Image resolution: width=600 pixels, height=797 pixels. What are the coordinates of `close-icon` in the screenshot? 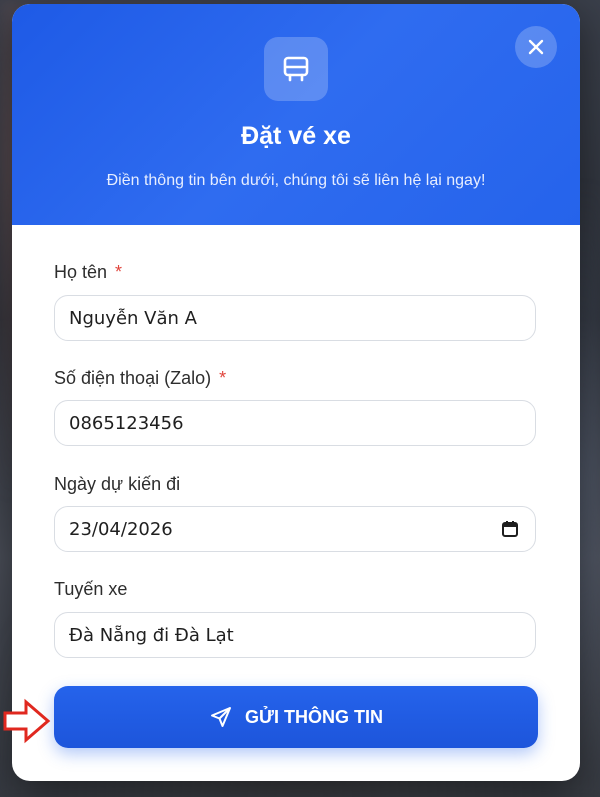 It's located at (536, 47).